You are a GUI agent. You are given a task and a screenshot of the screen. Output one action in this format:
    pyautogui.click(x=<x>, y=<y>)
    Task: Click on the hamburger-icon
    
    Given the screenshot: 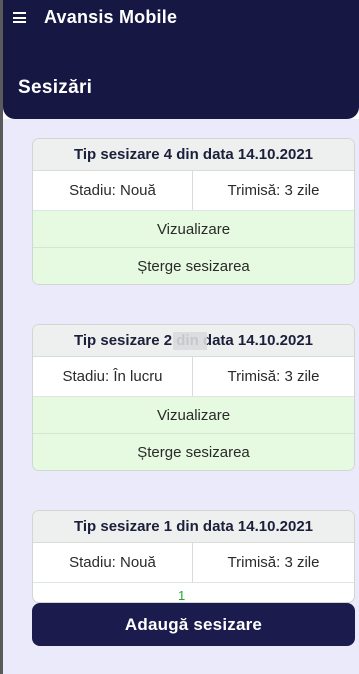 What is the action you would take?
    pyautogui.click(x=19, y=17)
    